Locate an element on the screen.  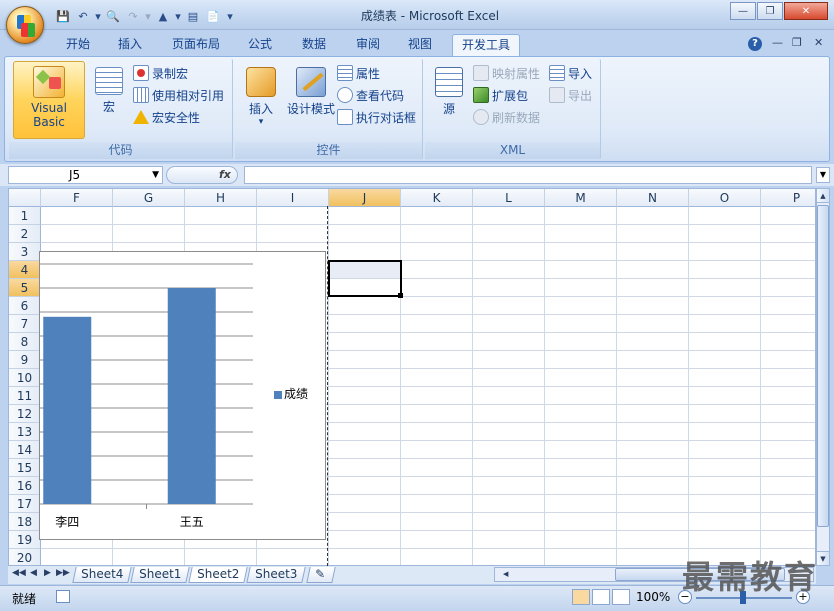
tab-data: 数据 is located at coordinates (314, 45).